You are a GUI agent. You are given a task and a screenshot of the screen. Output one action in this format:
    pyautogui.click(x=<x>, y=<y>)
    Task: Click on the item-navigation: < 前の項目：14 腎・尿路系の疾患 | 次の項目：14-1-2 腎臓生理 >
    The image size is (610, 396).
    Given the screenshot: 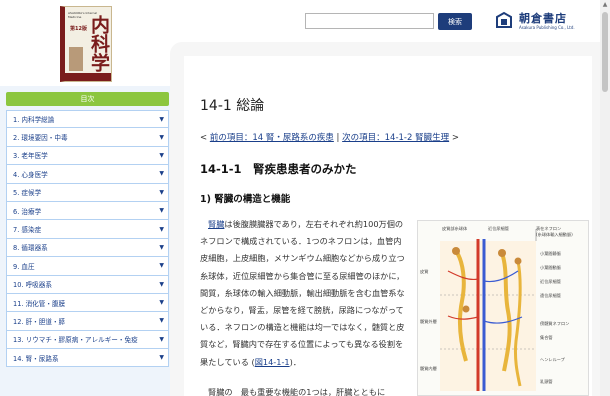 What is the action you would take?
    pyautogui.click(x=329, y=137)
    